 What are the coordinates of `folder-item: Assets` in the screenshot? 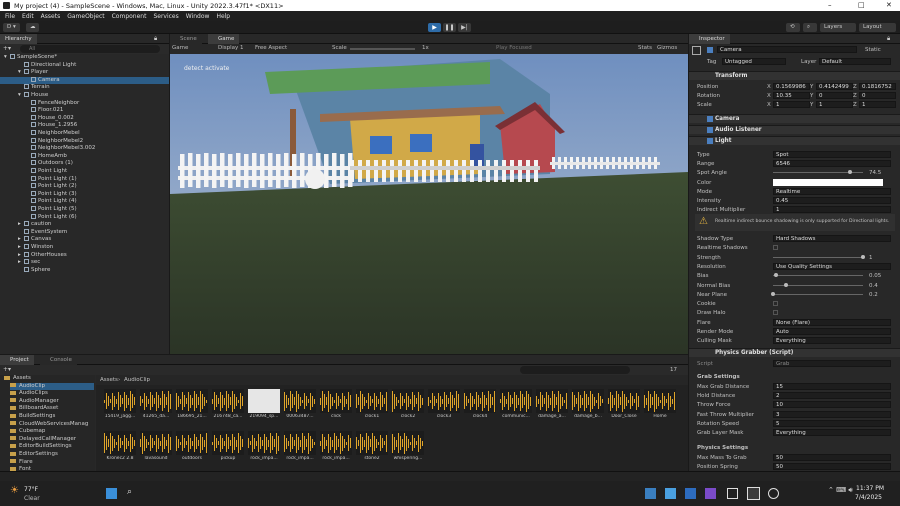 It's located at (49, 379).